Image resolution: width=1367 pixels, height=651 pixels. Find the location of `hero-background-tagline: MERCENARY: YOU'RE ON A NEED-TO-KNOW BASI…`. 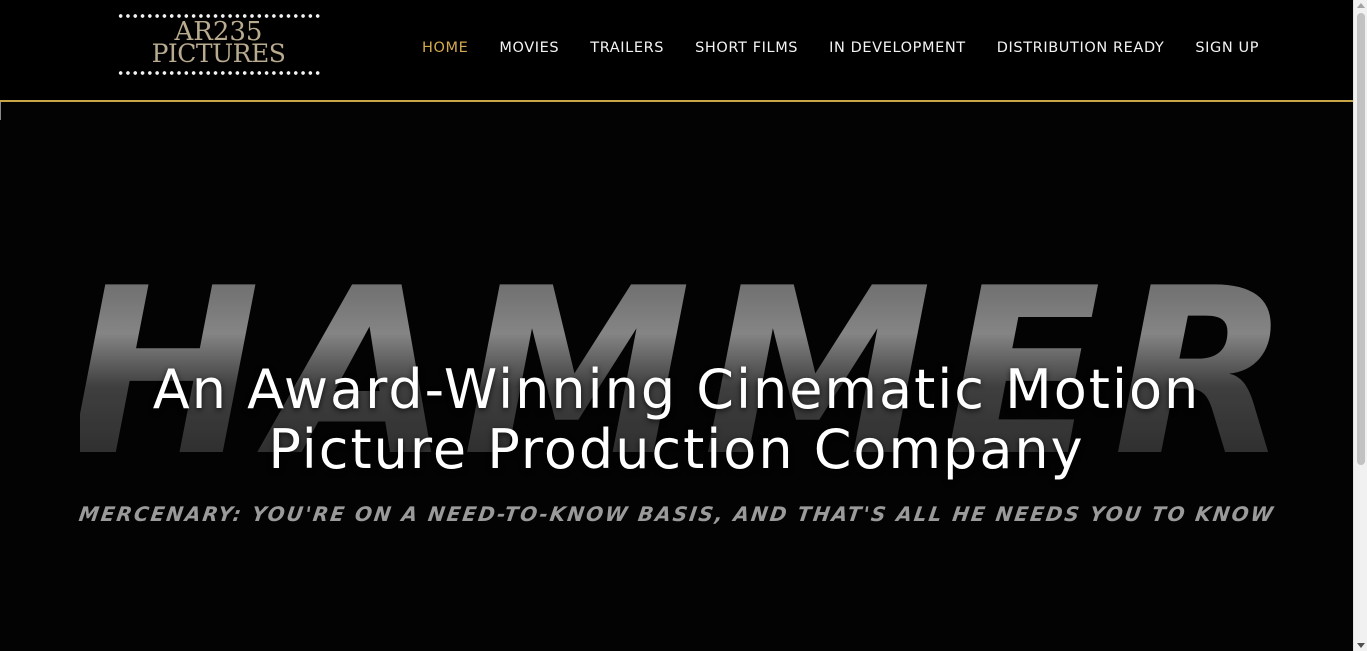

hero-background-tagline: MERCENARY: YOU'RE ON A NEED-TO-KNOW BASI… is located at coordinates (677, 514).